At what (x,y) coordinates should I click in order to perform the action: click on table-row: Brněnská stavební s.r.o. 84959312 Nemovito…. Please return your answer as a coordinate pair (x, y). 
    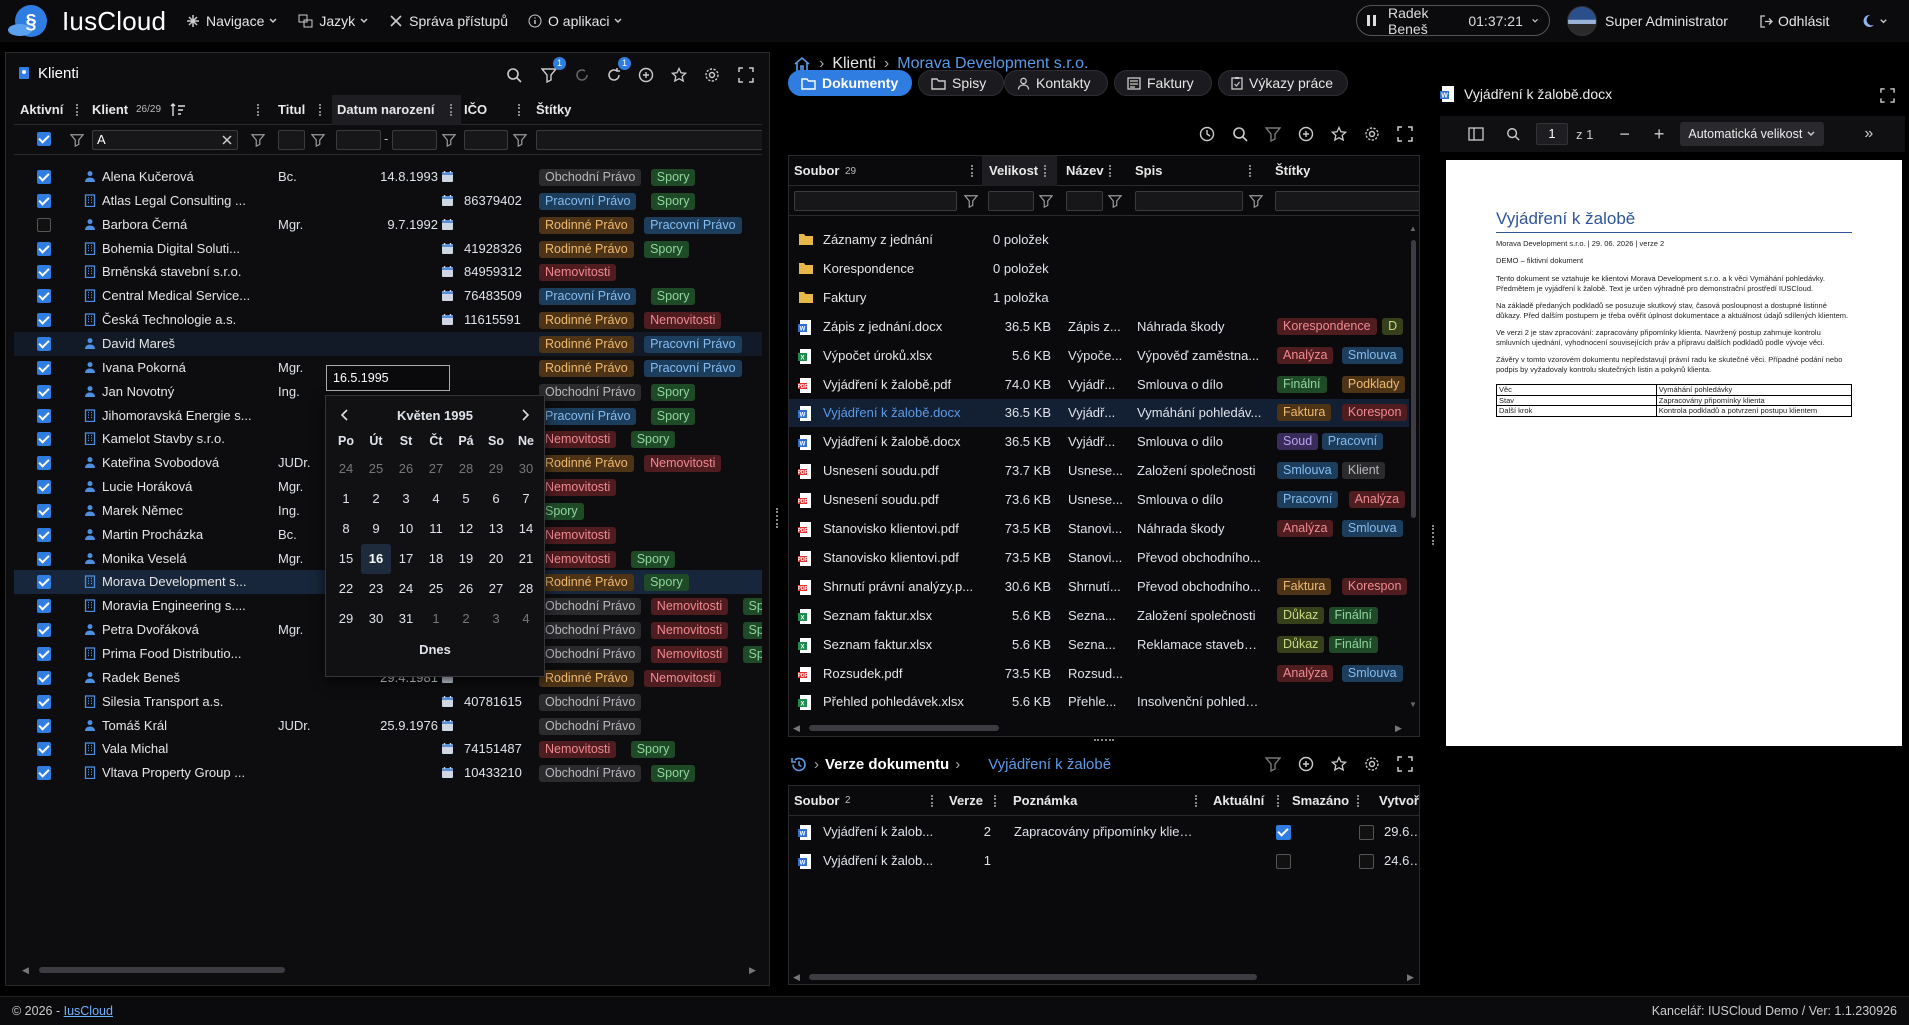
    Looking at the image, I should click on (388, 272).